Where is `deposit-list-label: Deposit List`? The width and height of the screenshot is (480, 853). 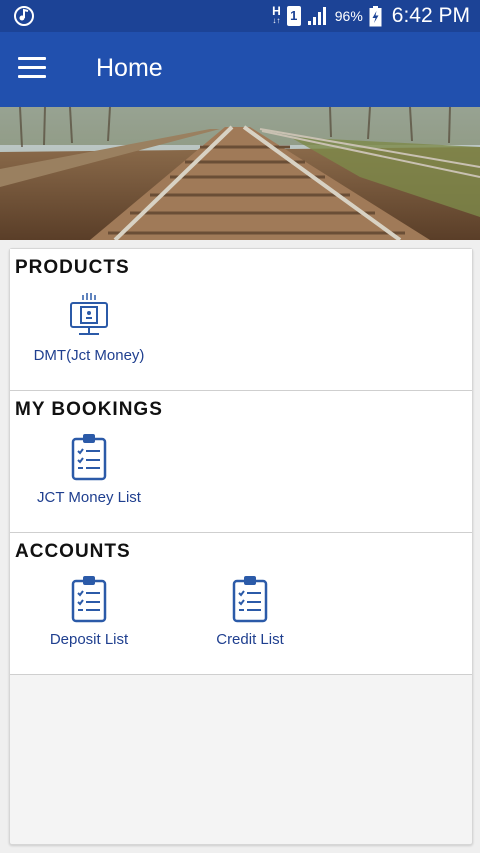 deposit-list-label: Deposit List is located at coordinates (89, 639).